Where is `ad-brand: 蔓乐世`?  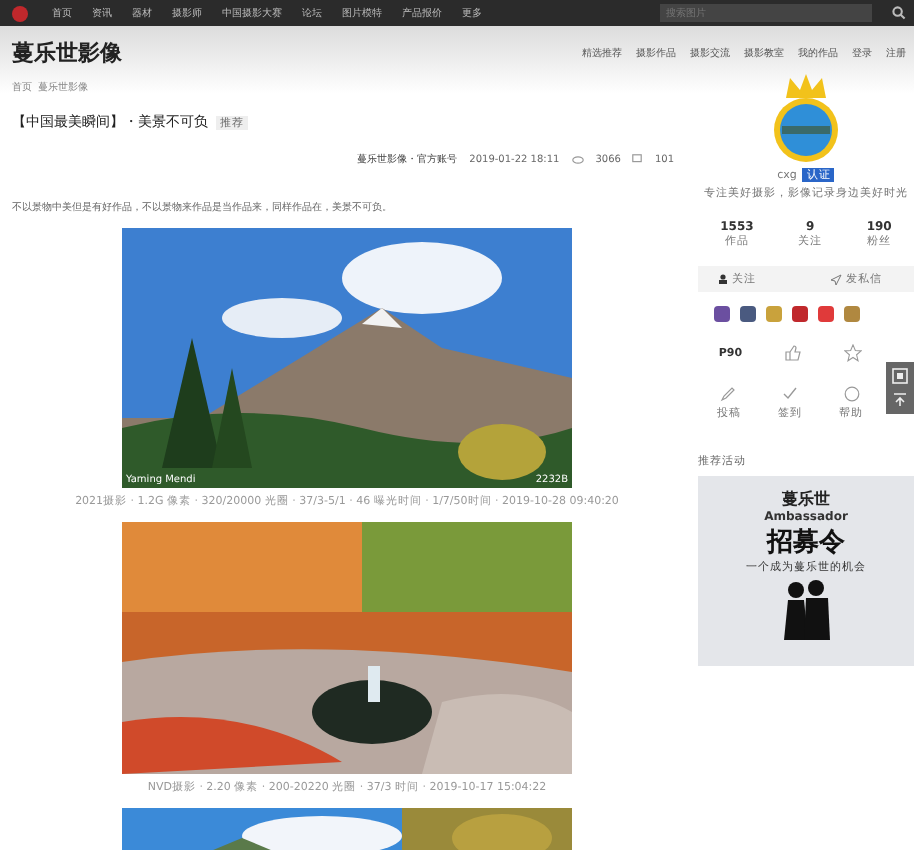 ad-brand: 蔓乐世 is located at coordinates (806, 499).